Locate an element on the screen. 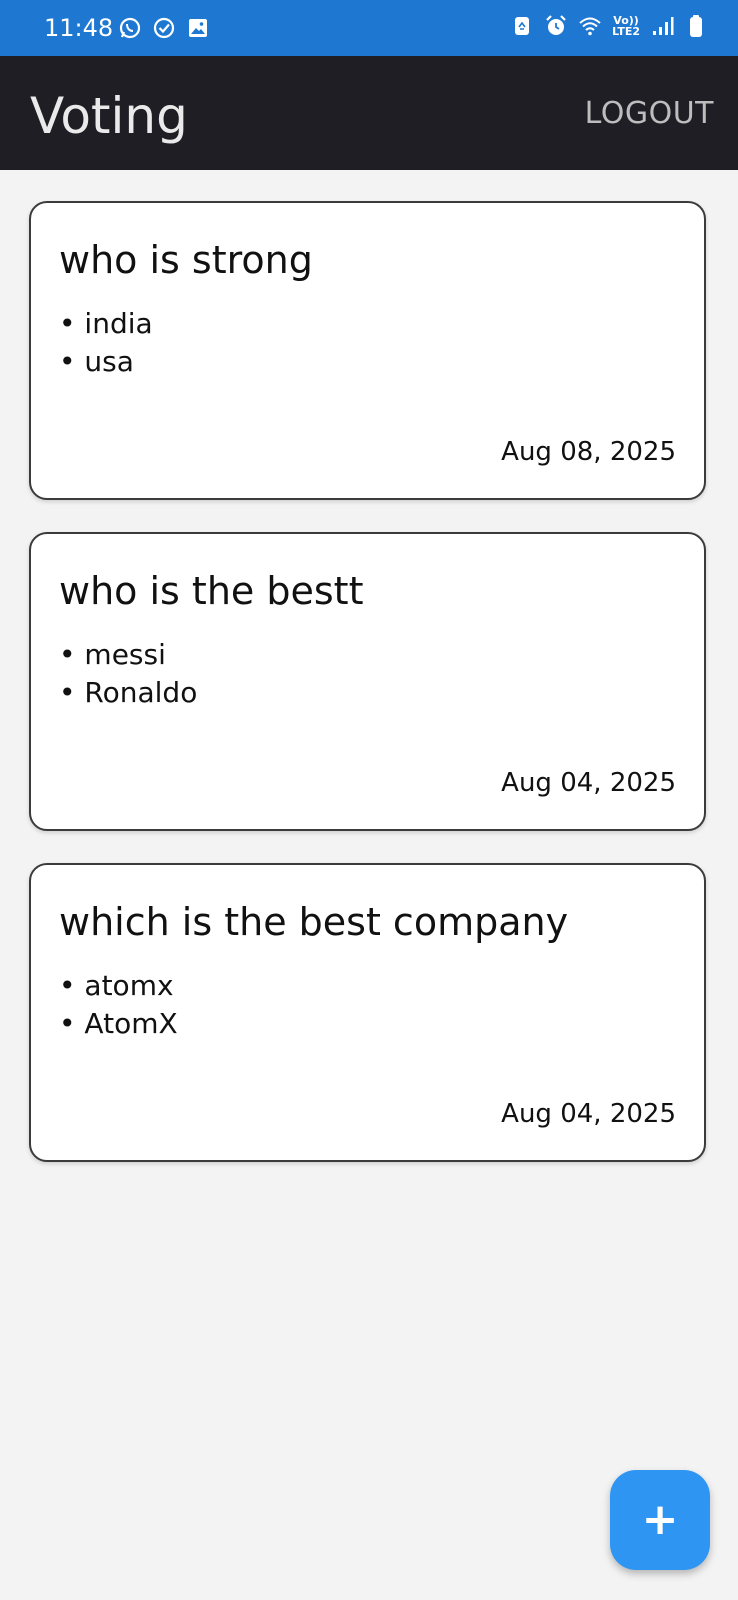 This screenshot has width=738, height=1600. status-bar: 11:48 Vo)) LTE2 is located at coordinates (369, 28).